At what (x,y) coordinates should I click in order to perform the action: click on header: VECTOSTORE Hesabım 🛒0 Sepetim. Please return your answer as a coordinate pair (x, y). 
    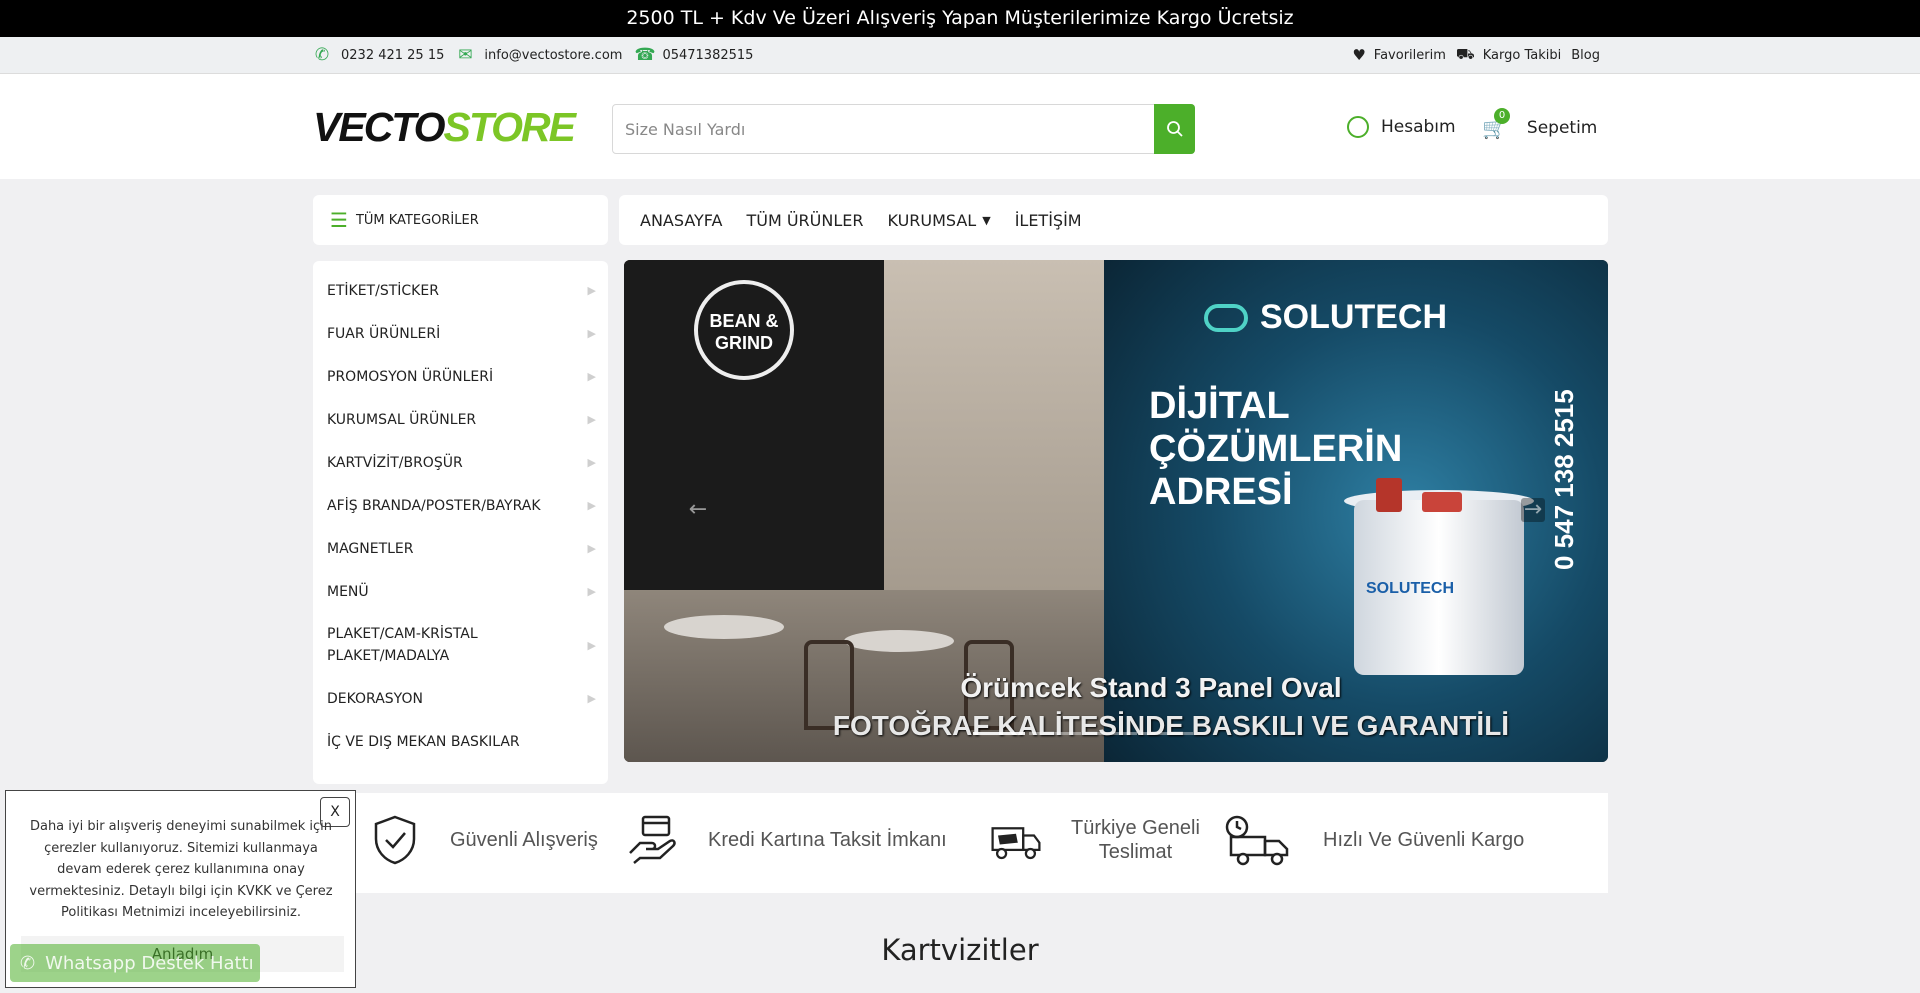
    Looking at the image, I should click on (960, 126).